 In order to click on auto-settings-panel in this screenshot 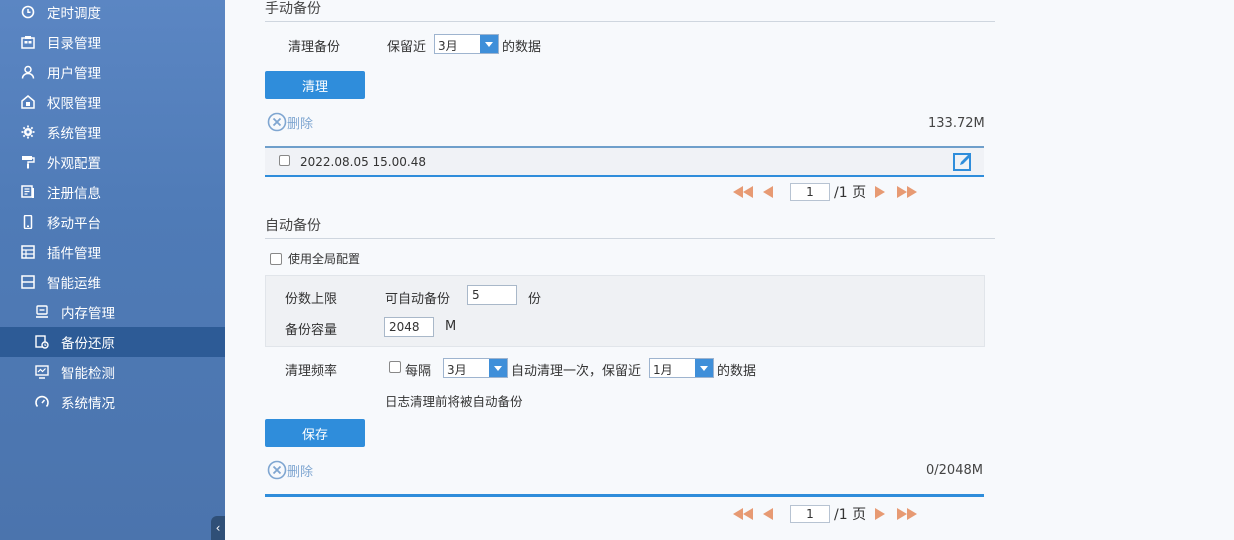, I will do `click(625, 311)`.